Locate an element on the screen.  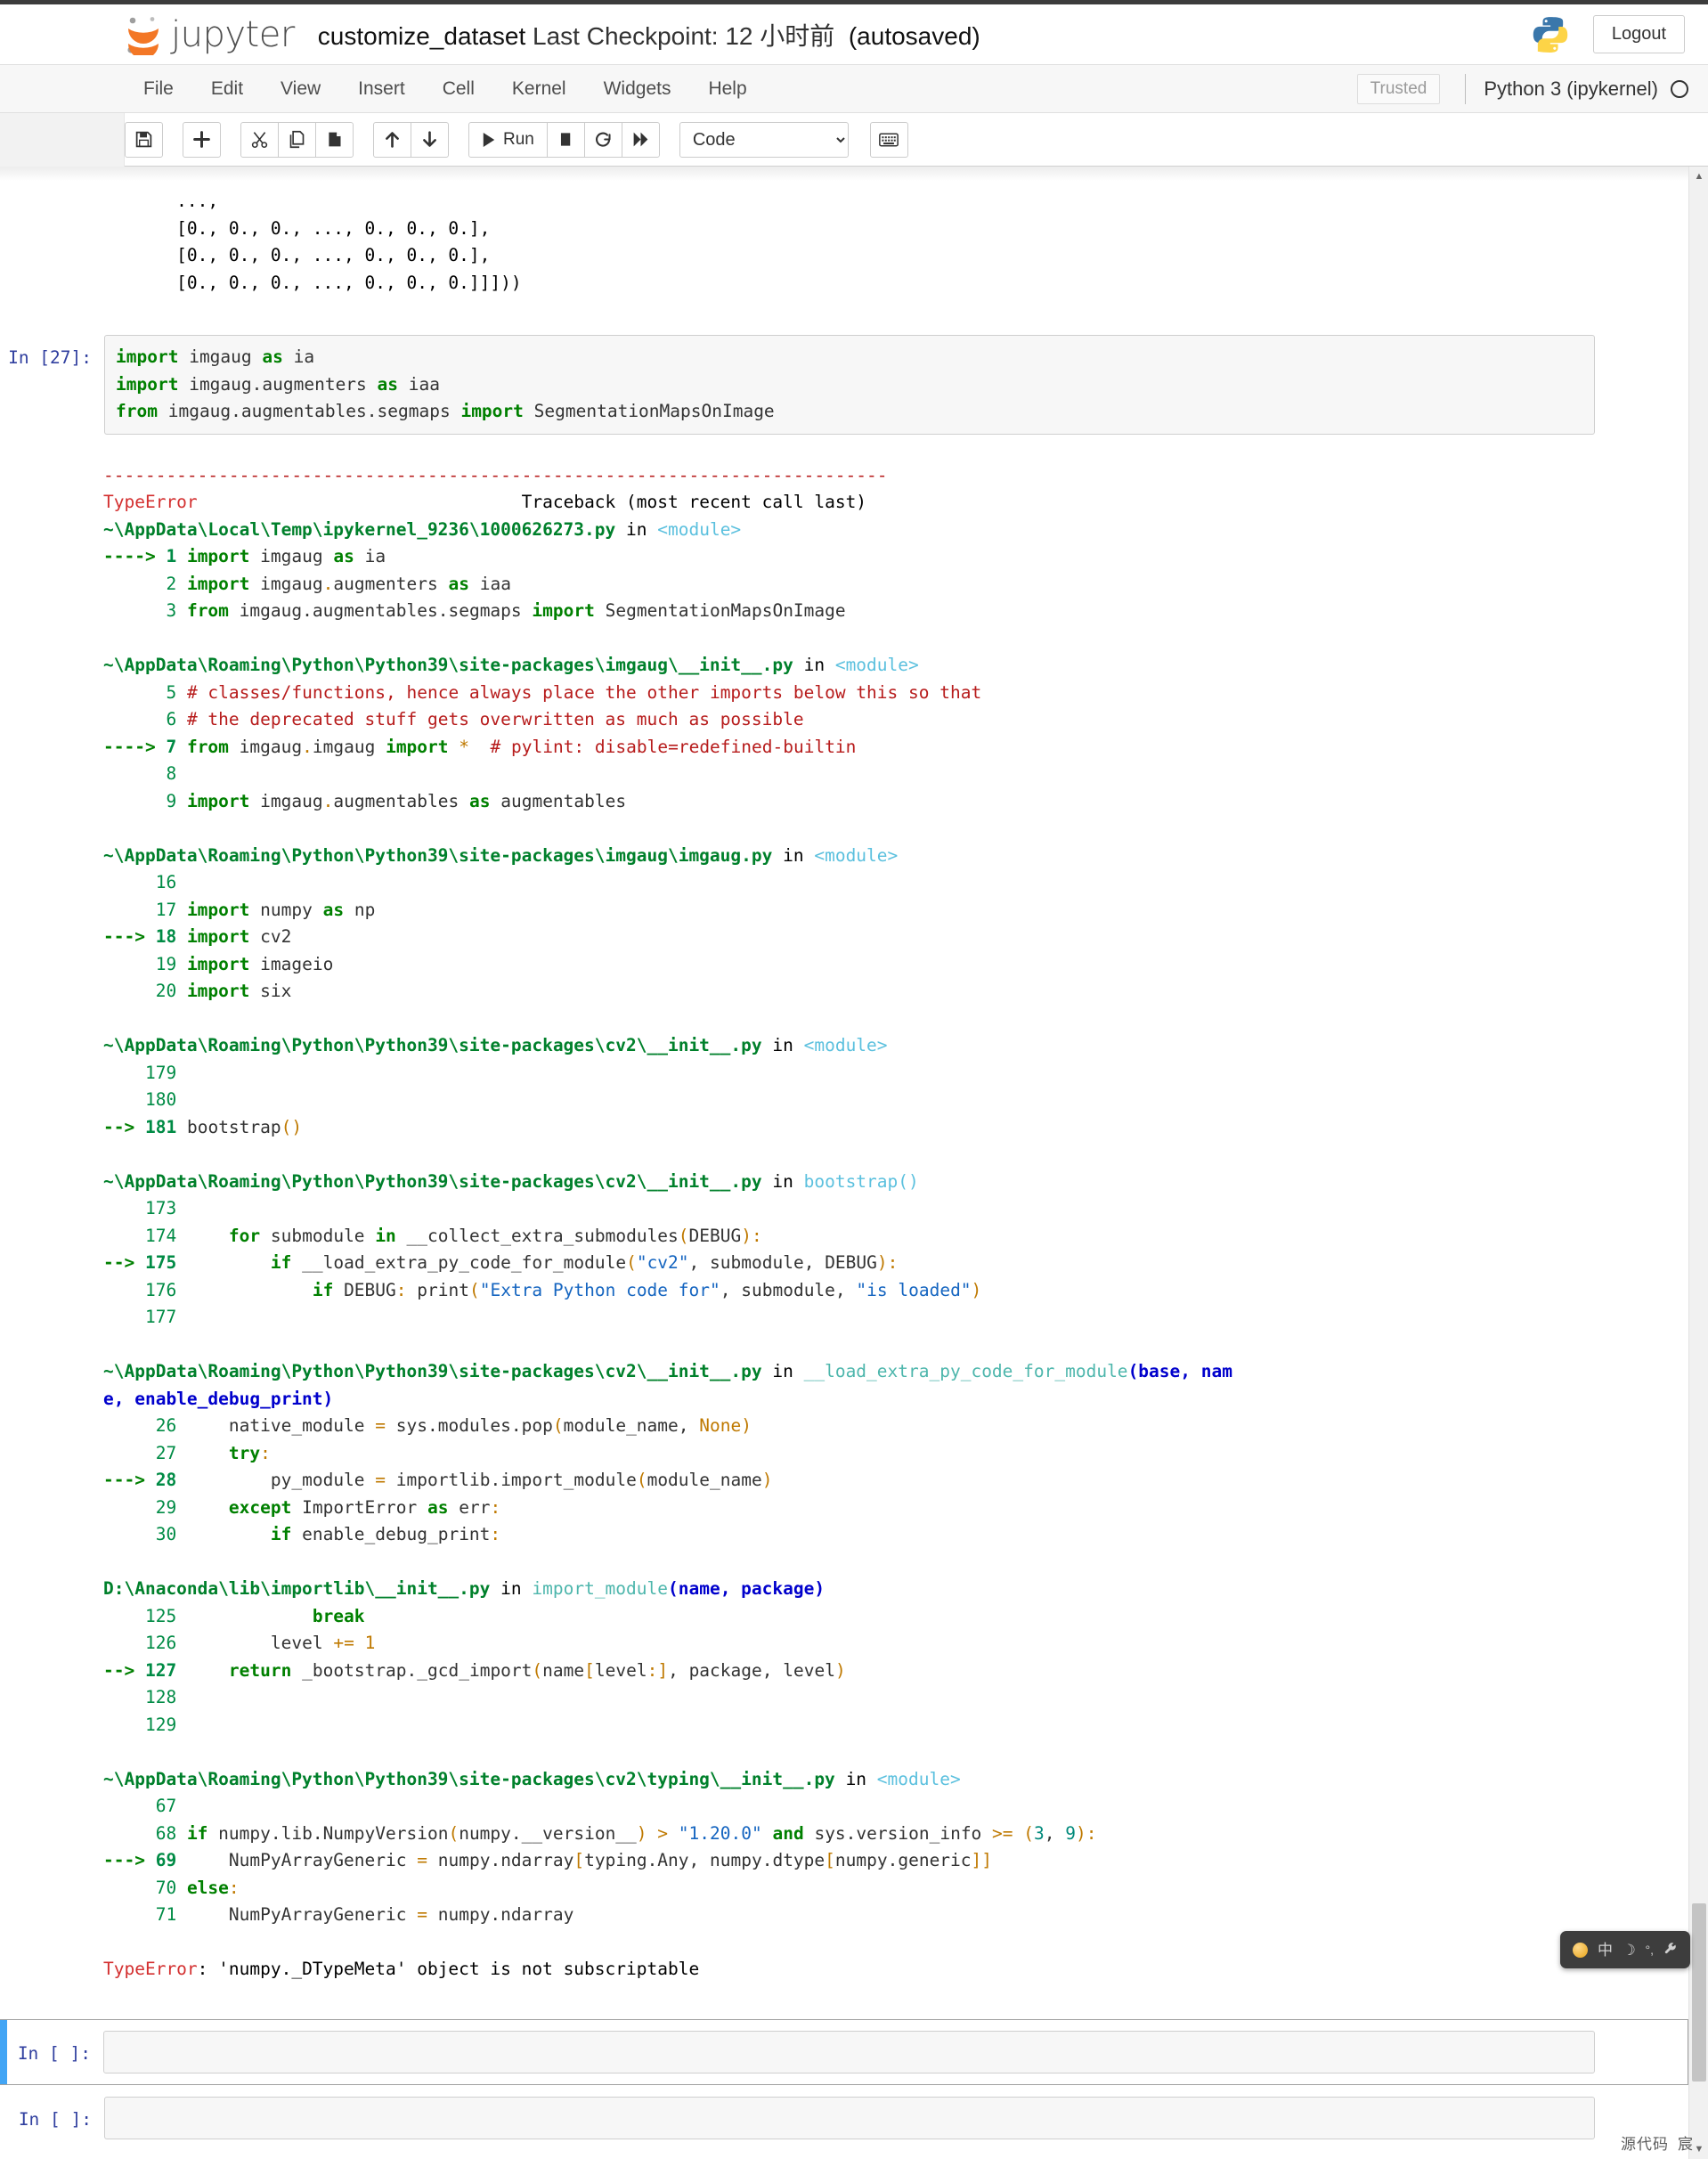
floppy-disk-icon is located at coordinates (143, 140).